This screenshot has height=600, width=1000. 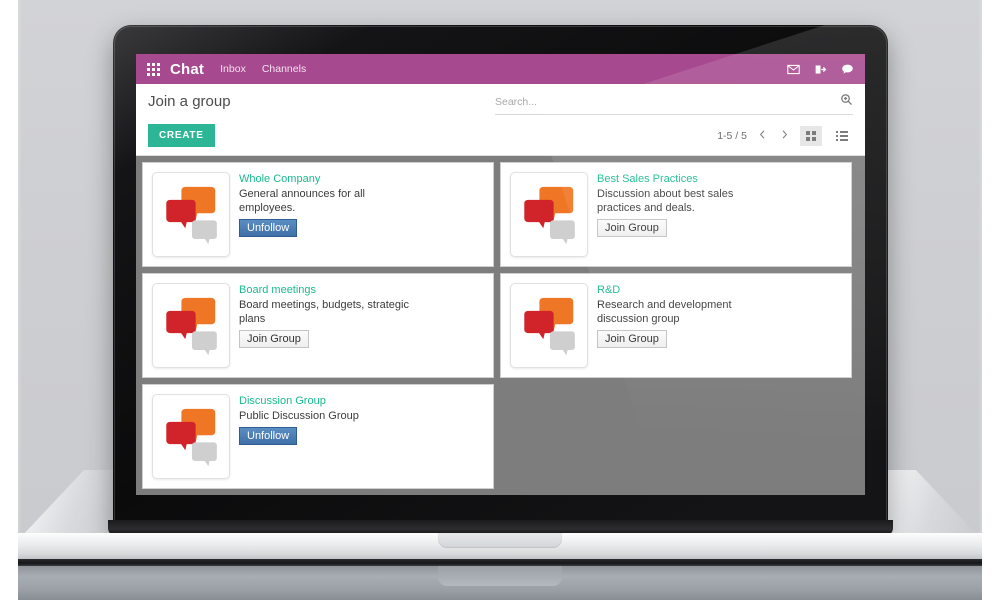 I want to click on card-title: Whole Company, so click(x=324, y=179).